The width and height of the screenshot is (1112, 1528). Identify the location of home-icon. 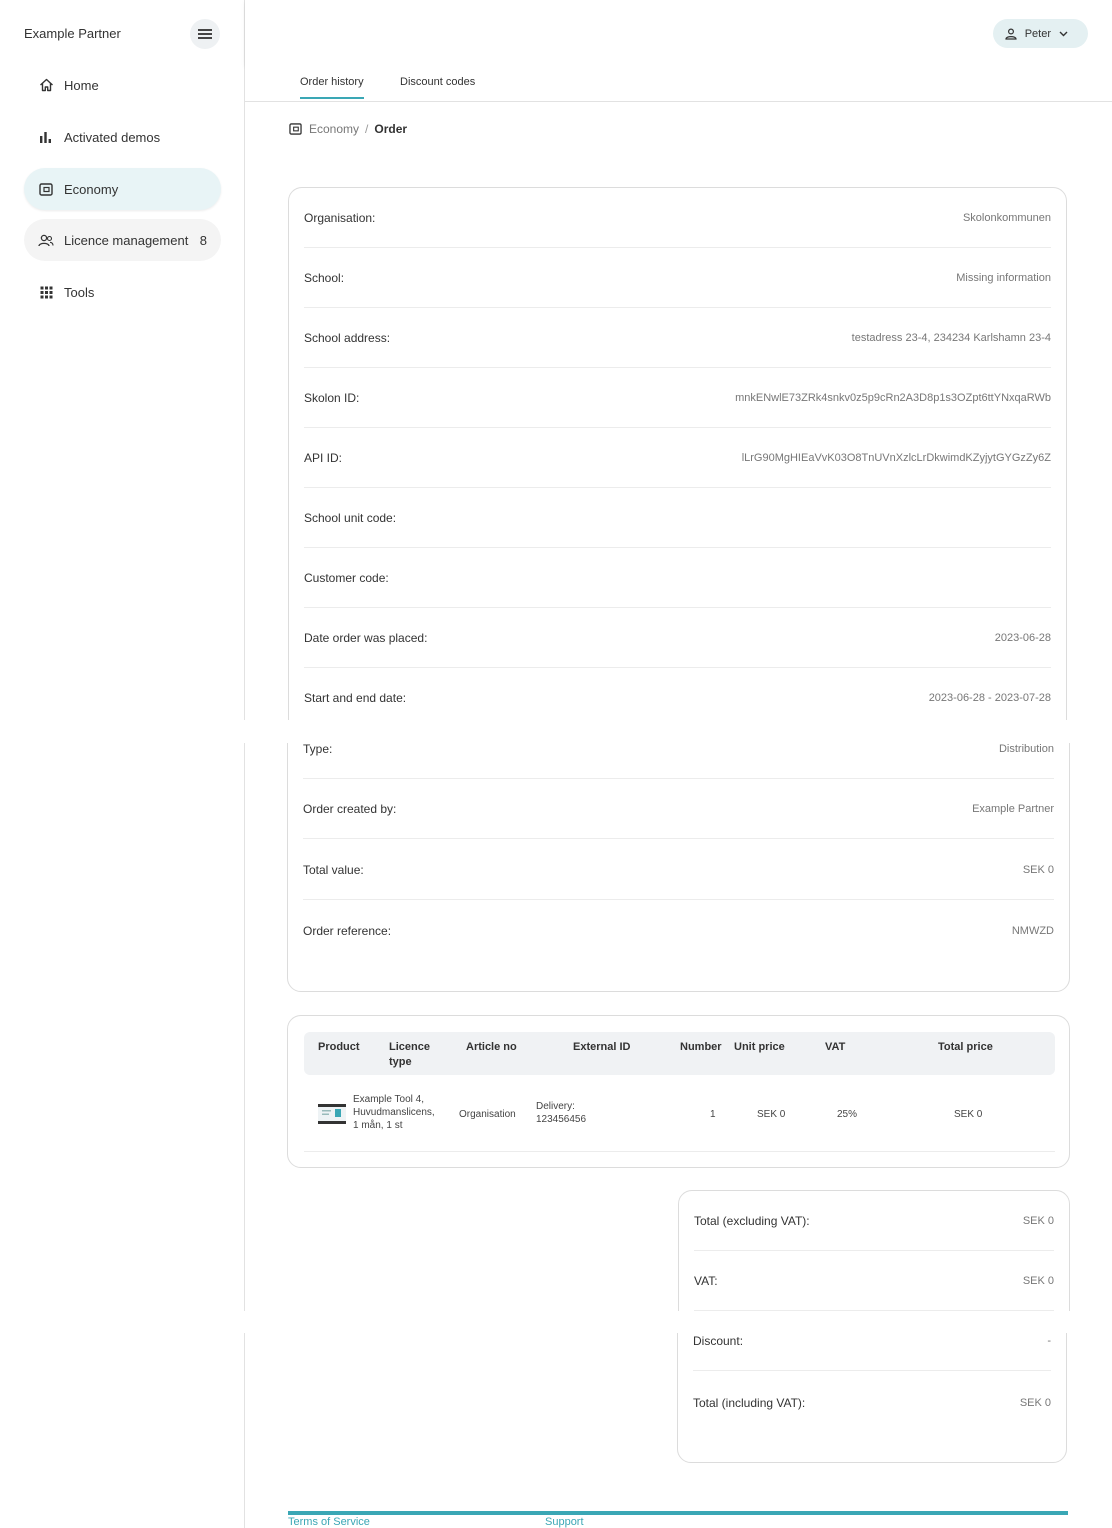
(46, 85).